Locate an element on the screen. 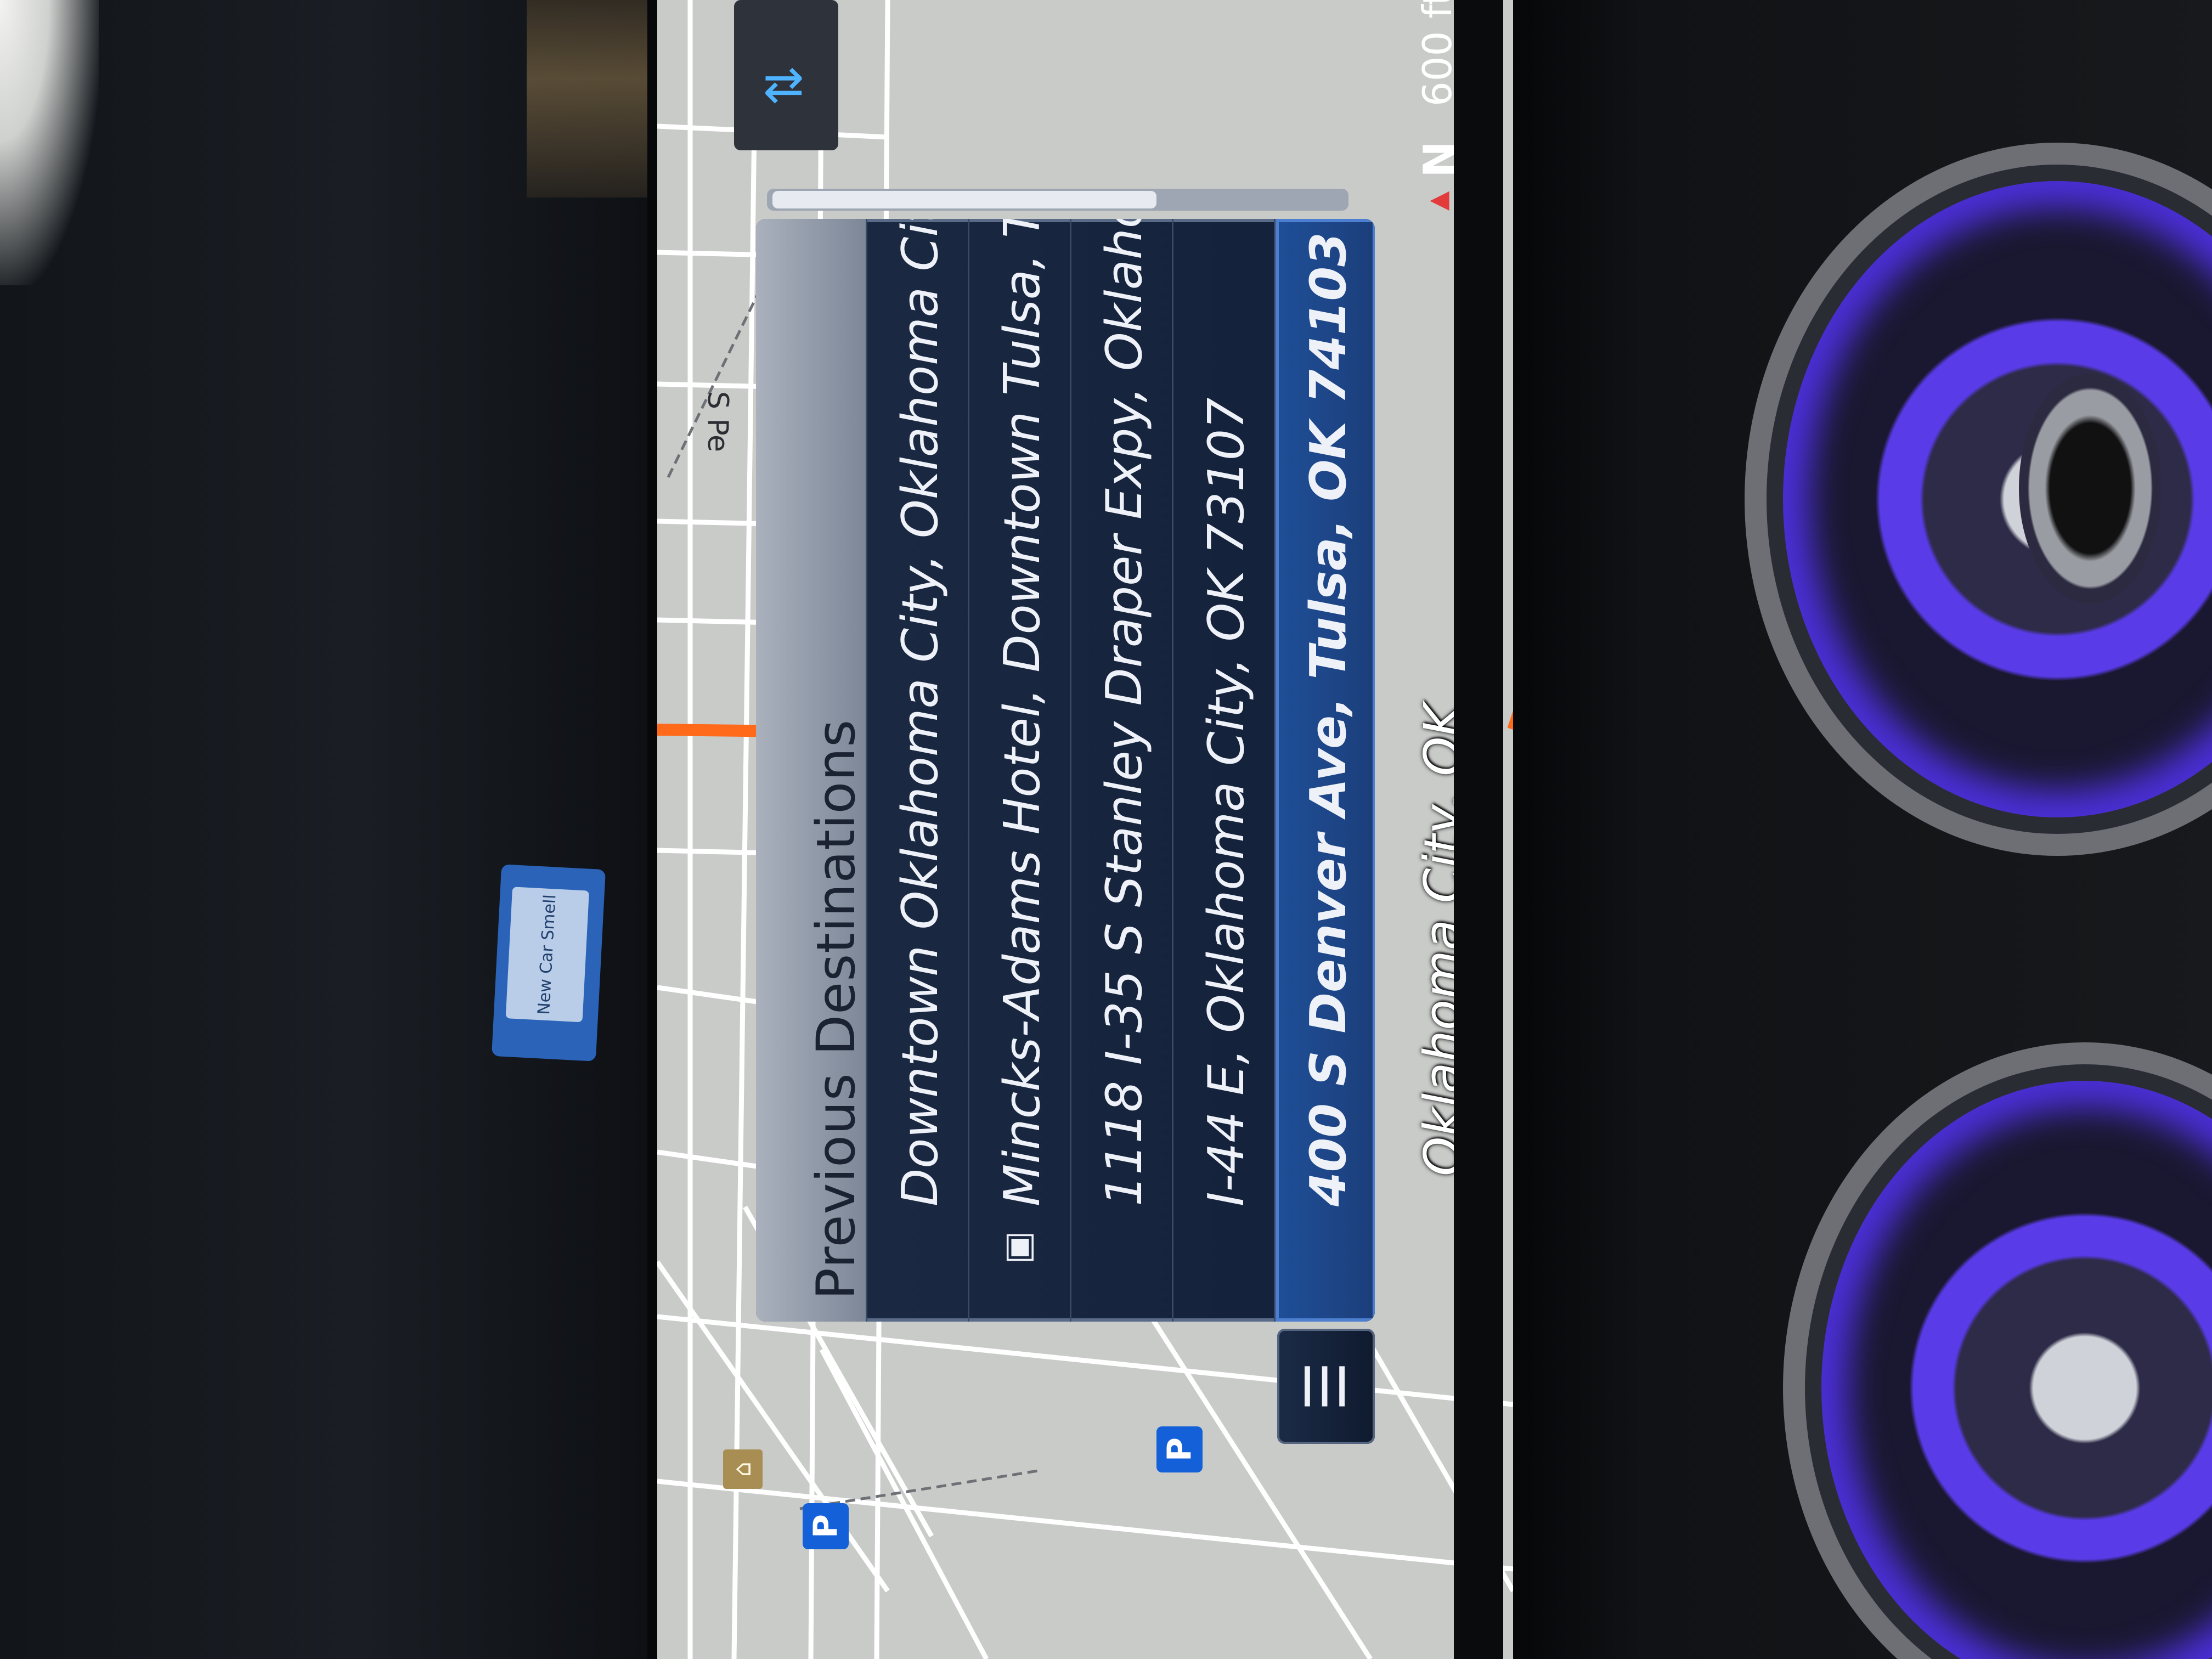 This screenshot has width=2212, height=1659. air-vent-upper-knob is located at coordinates (2090, 488).